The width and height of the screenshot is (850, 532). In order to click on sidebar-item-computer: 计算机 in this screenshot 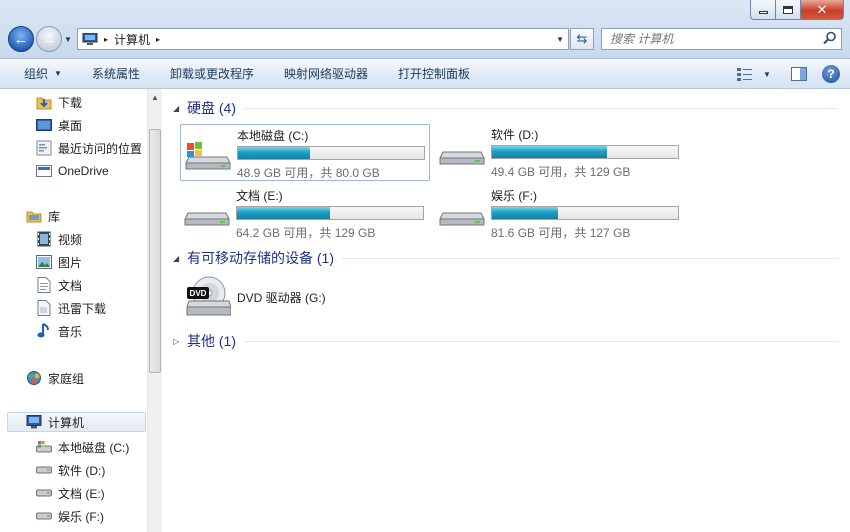, I will do `click(76, 422)`.